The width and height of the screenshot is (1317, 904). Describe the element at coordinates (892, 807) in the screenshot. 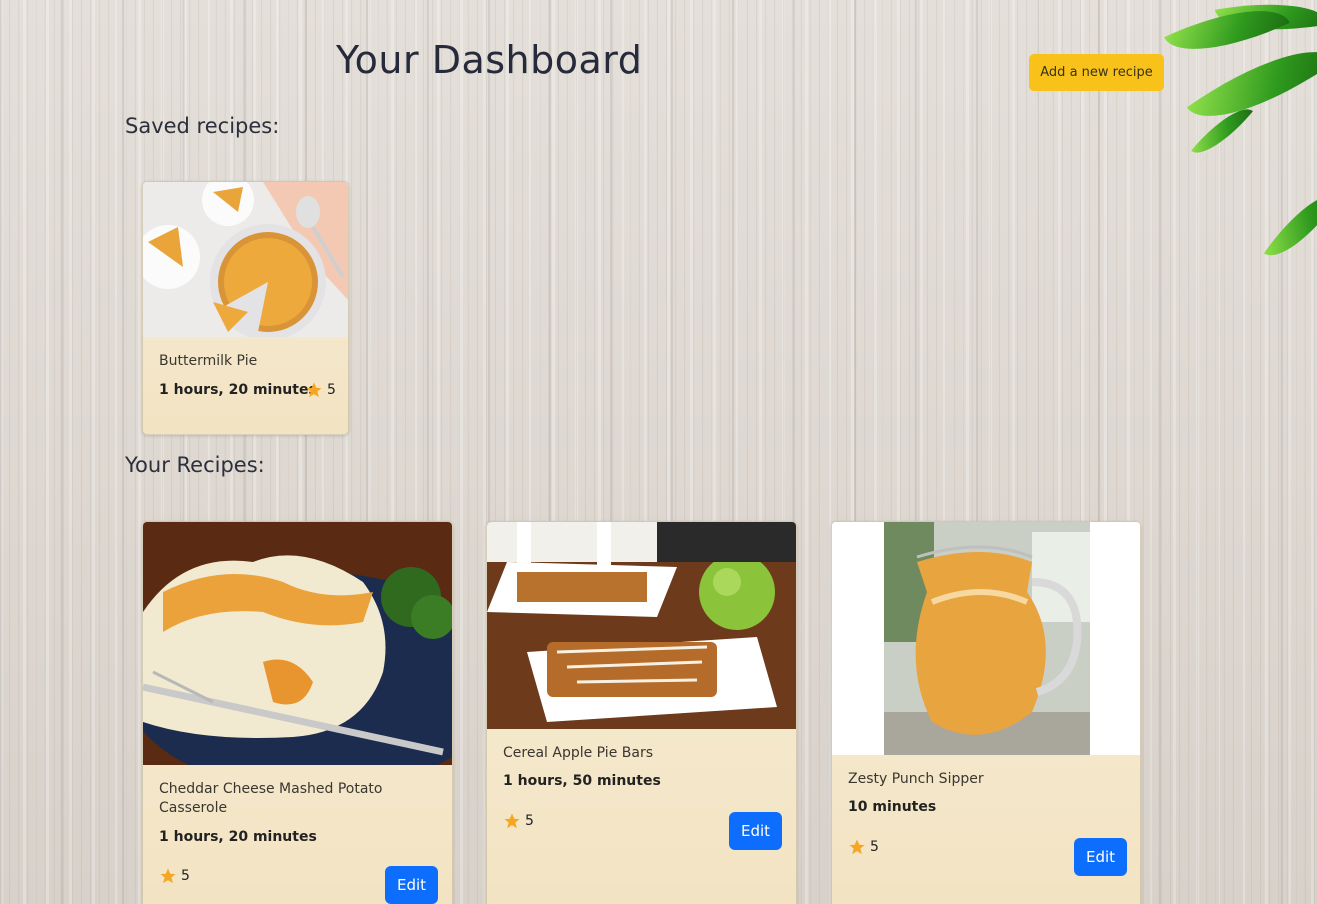

I see `recipe-time: 10 minutes` at that location.